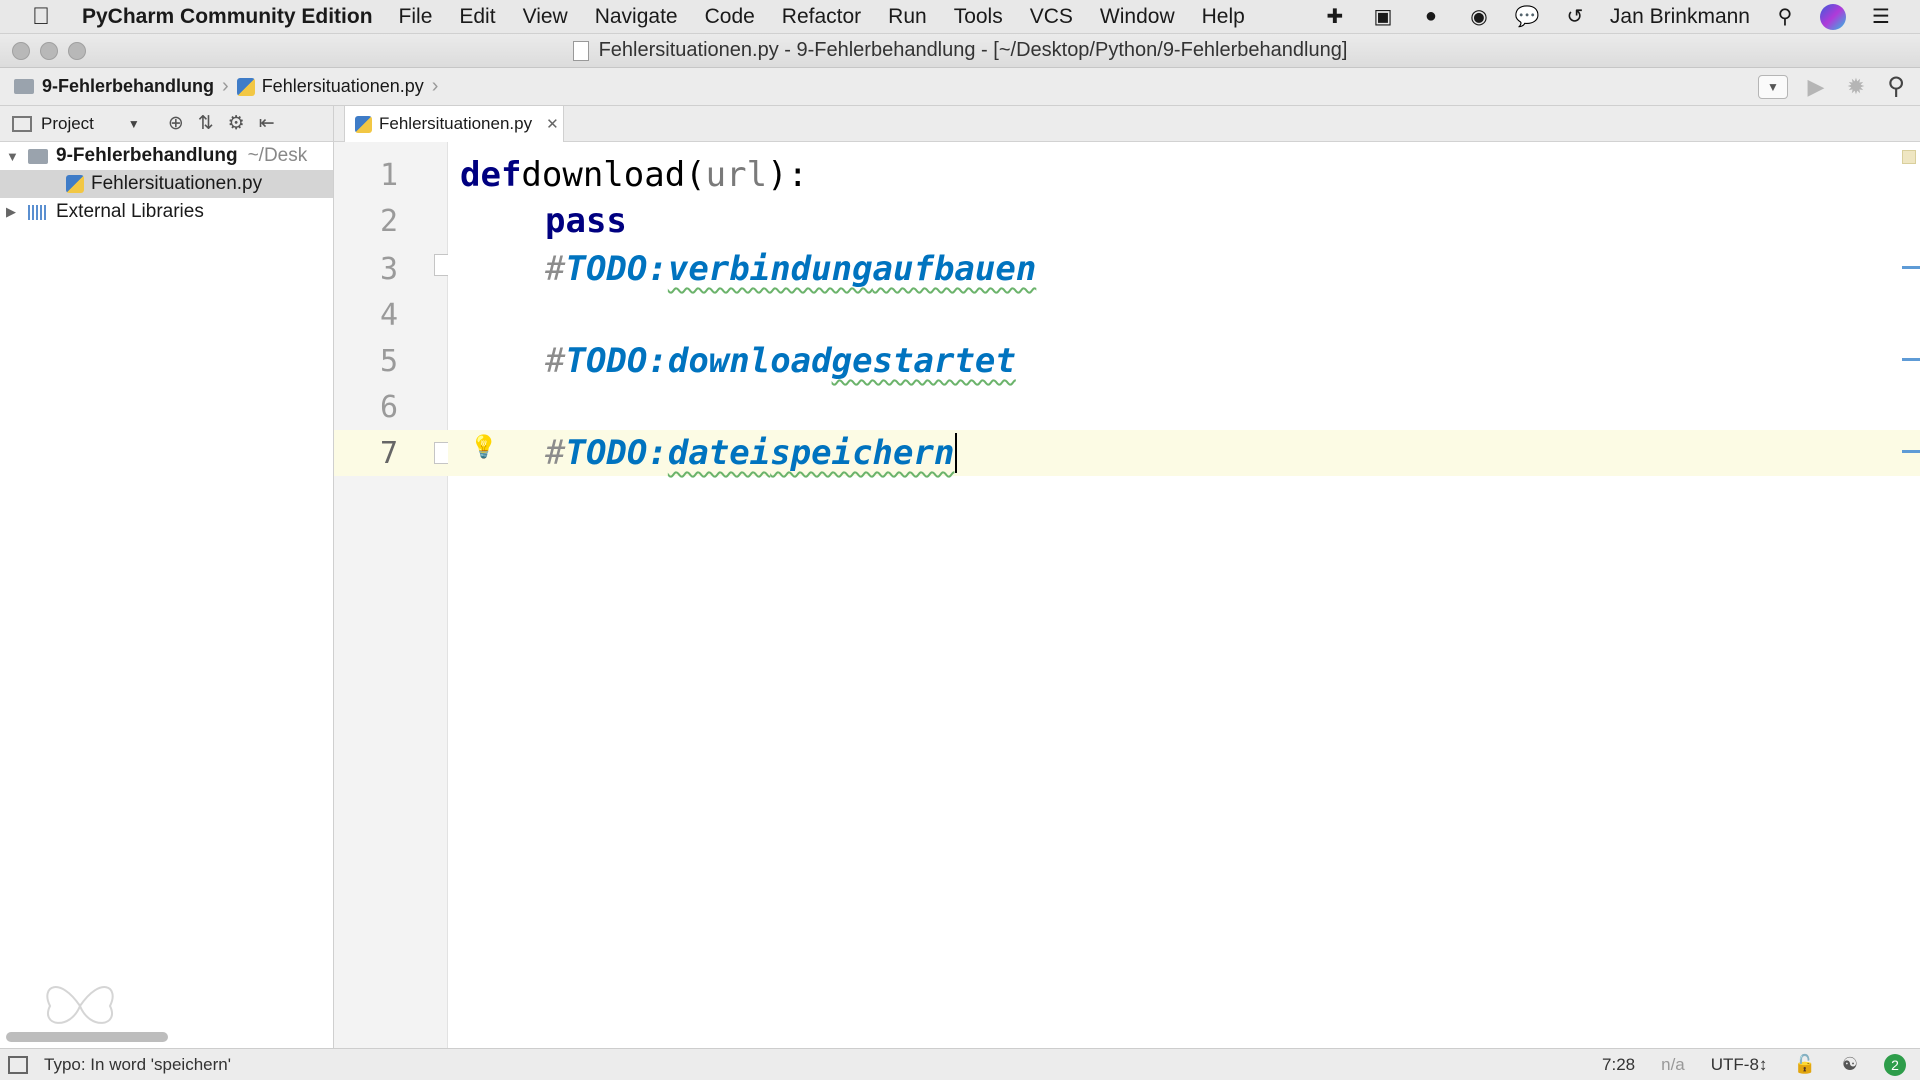 Image resolution: width=1920 pixels, height=1080 pixels. What do you see at coordinates (24, 86) in the screenshot?
I see `folder-icon` at bounding box center [24, 86].